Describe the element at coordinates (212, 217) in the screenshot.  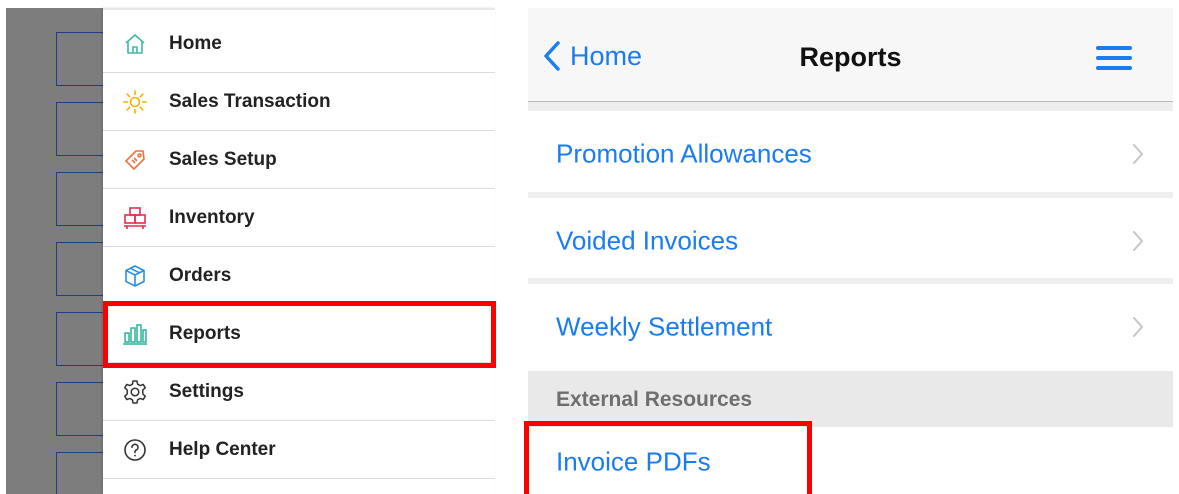
I see `menu-item-label: Inventory` at that location.